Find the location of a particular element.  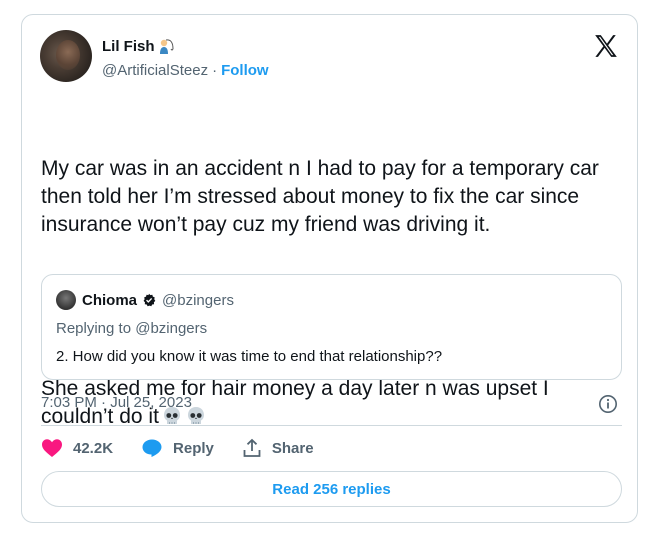

info-icon is located at coordinates (608, 404).